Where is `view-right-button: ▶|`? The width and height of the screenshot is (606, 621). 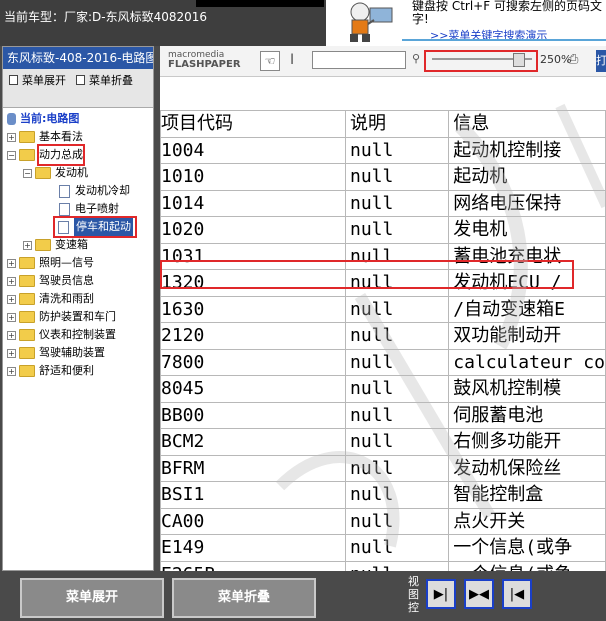 view-right-button: ▶| is located at coordinates (441, 594).